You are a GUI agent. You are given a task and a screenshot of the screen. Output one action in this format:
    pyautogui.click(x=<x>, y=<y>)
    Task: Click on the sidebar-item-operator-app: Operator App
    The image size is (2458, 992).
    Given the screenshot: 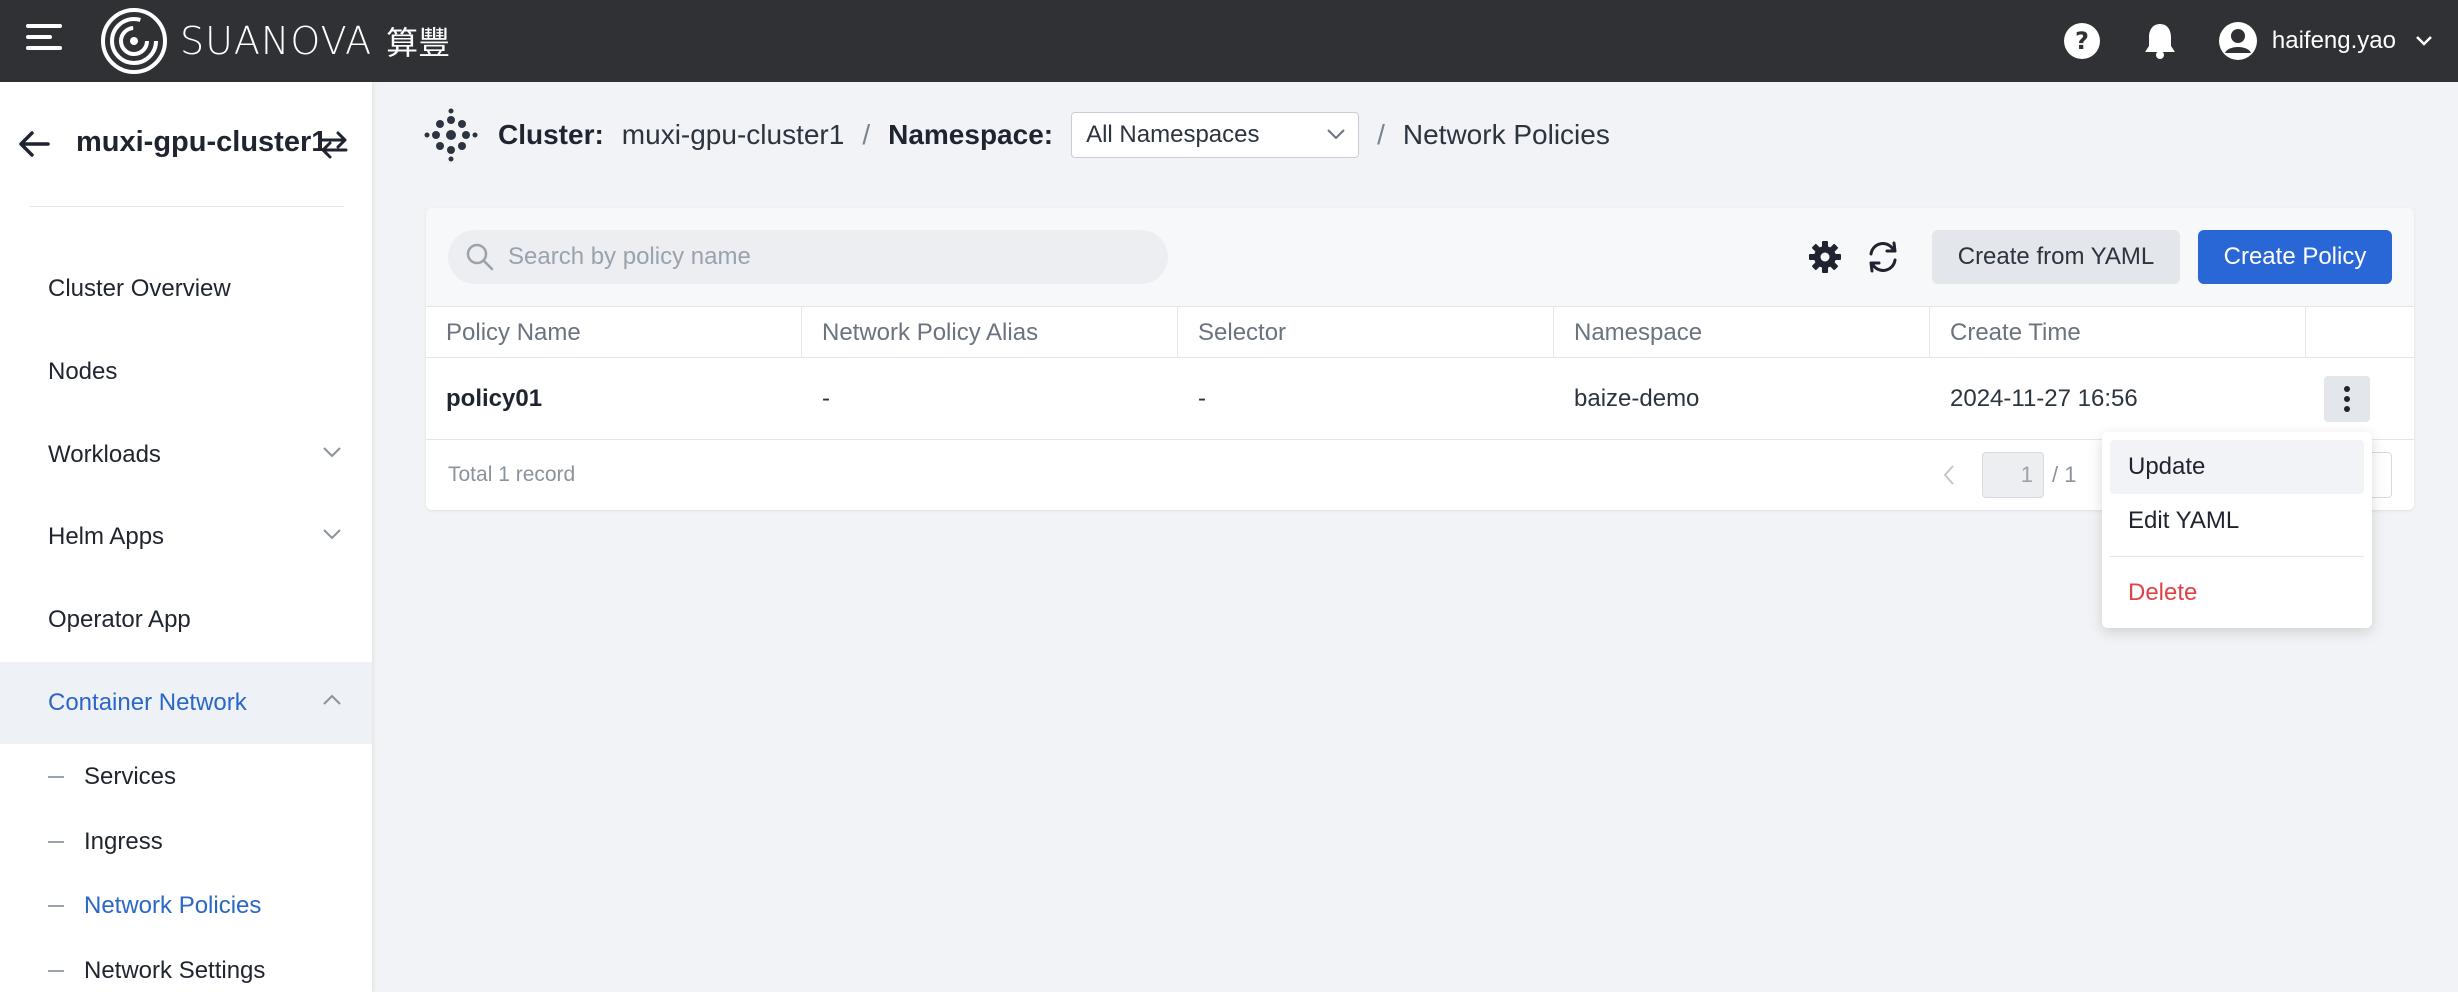 What is the action you would take?
    pyautogui.click(x=186, y=620)
    